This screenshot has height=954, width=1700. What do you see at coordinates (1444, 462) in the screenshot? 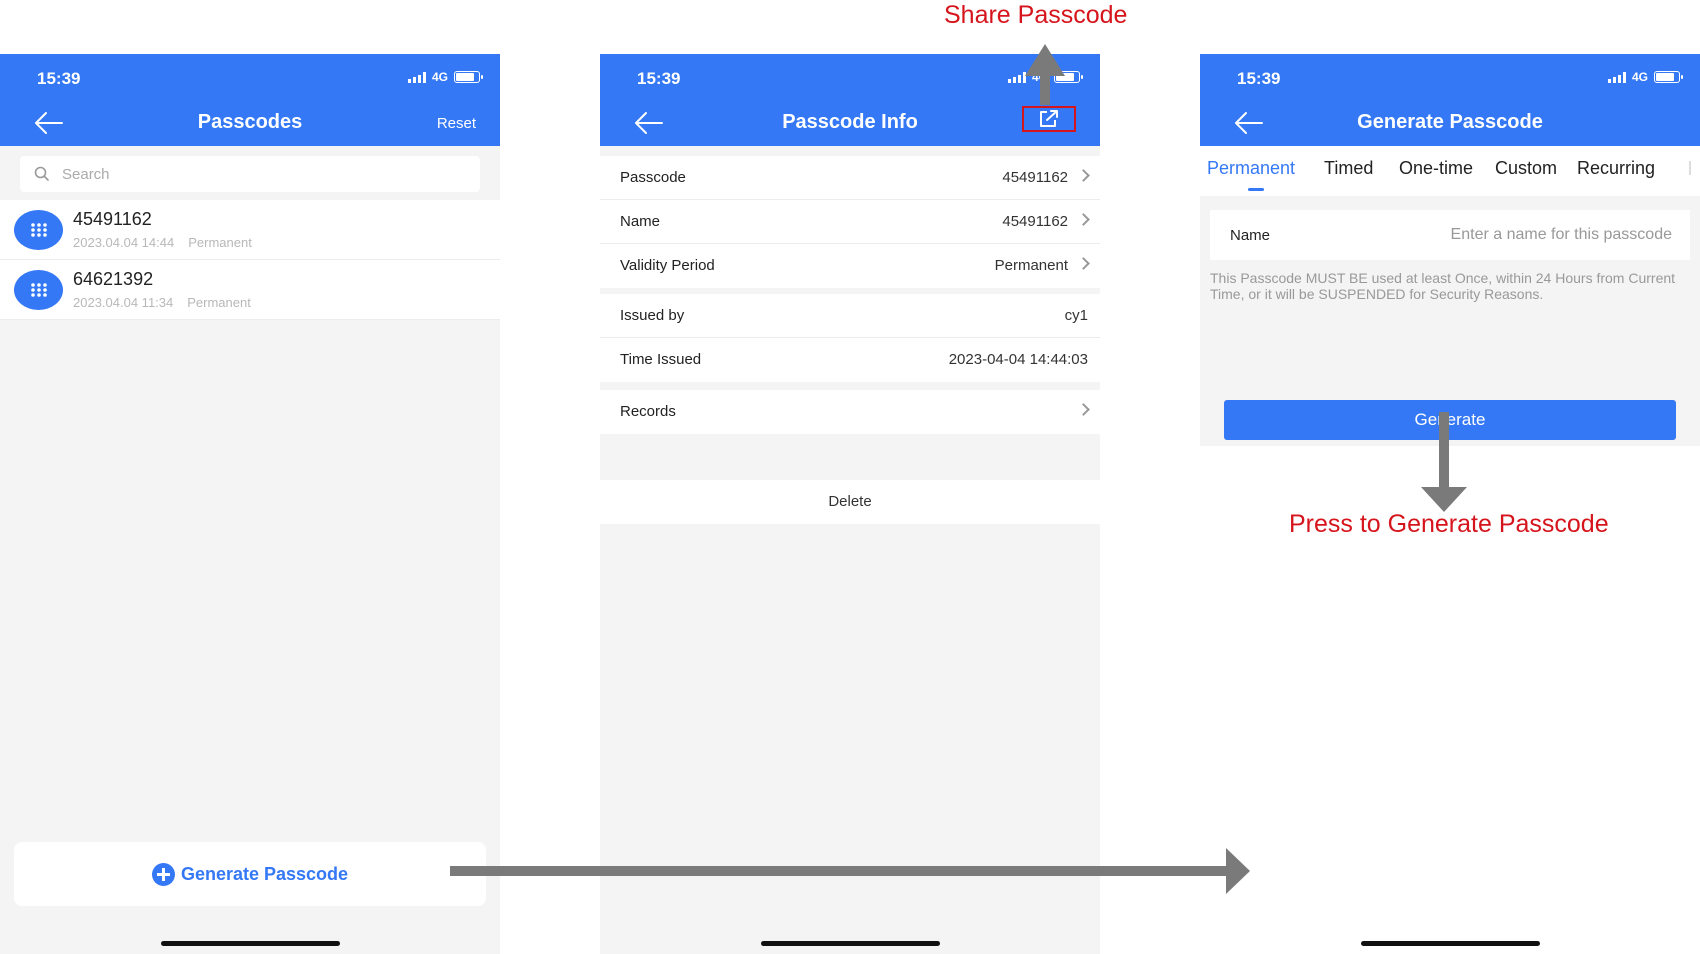
I see `down-arrow-icon` at bounding box center [1444, 462].